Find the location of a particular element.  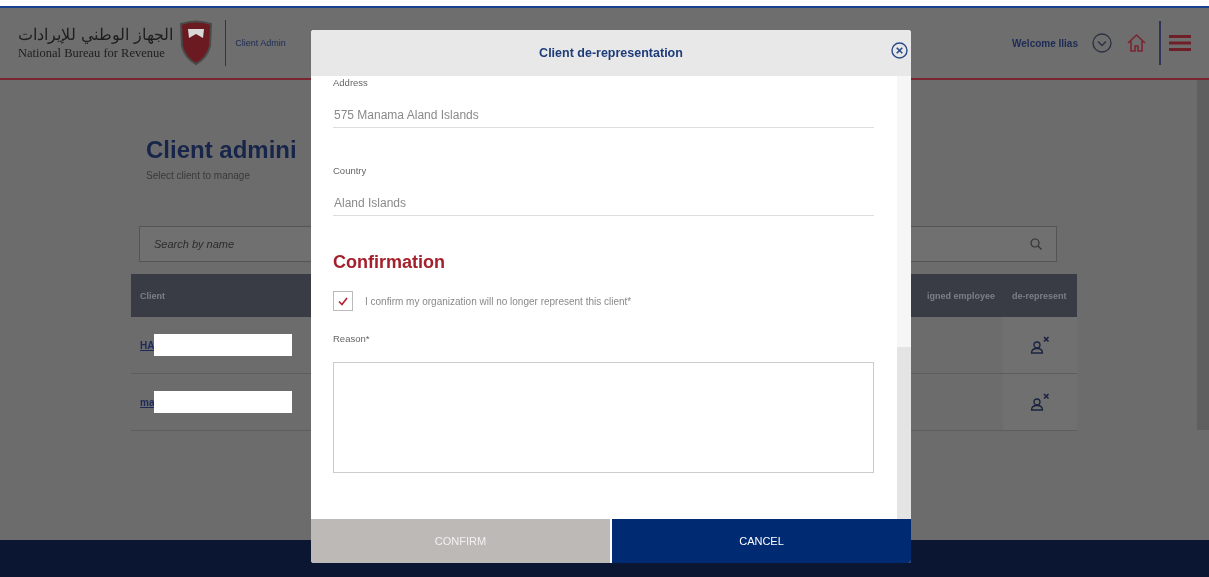

field-label: Address is located at coordinates (350, 82).